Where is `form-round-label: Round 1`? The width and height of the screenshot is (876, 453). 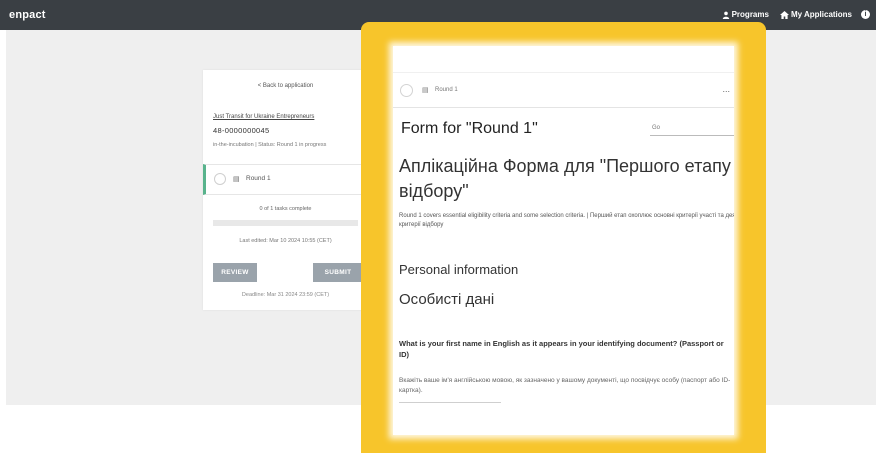
form-round-label: Round 1 is located at coordinates (446, 90).